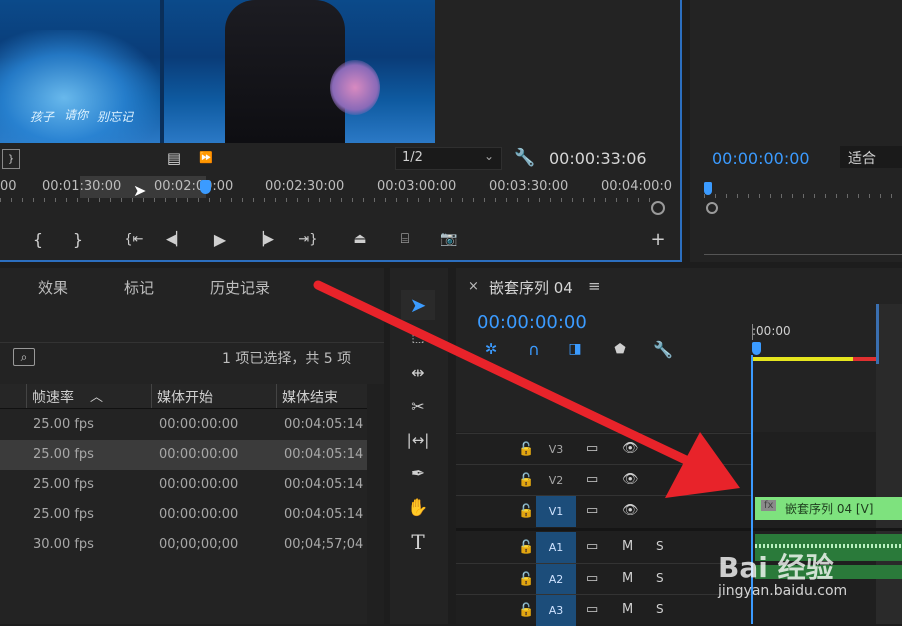 This screenshot has width=902, height=626. Describe the element at coordinates (783, 591) in the screenshot. I see `watermark-url: jingyan.baidu.com` at that location.